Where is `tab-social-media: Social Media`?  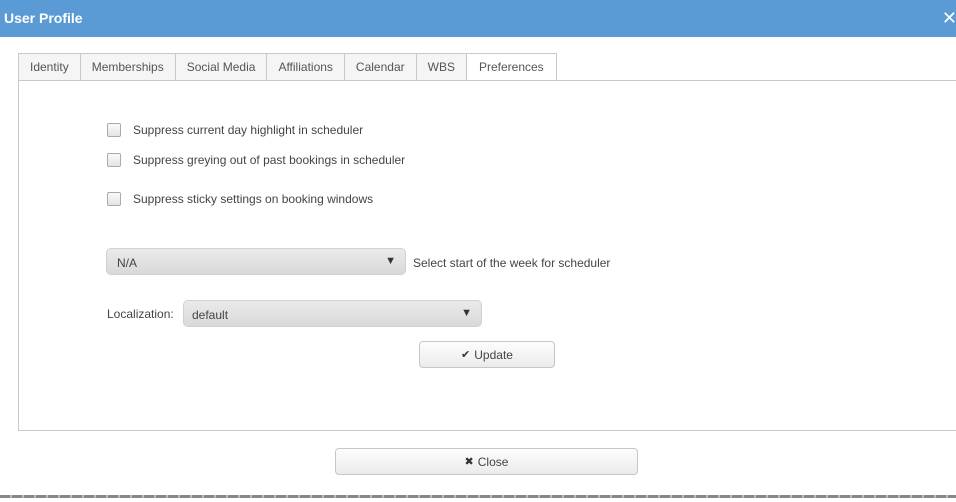
tab-social-media: Social Media is located at coordinates (220, 67).